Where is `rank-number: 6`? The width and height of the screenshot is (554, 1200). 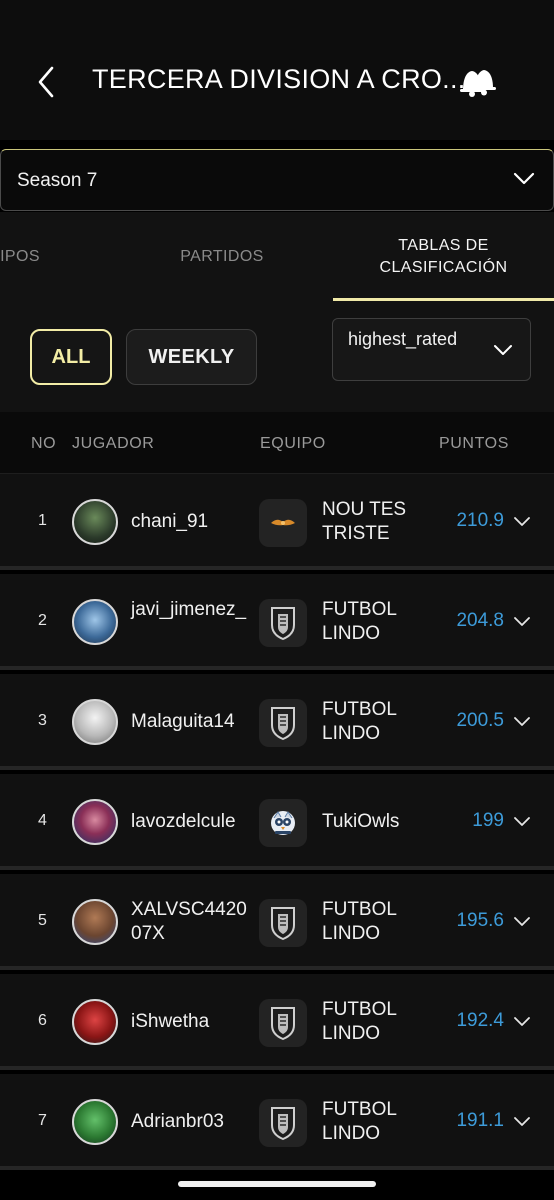
rank-number: 6 is located at coordinates (42, 1020).